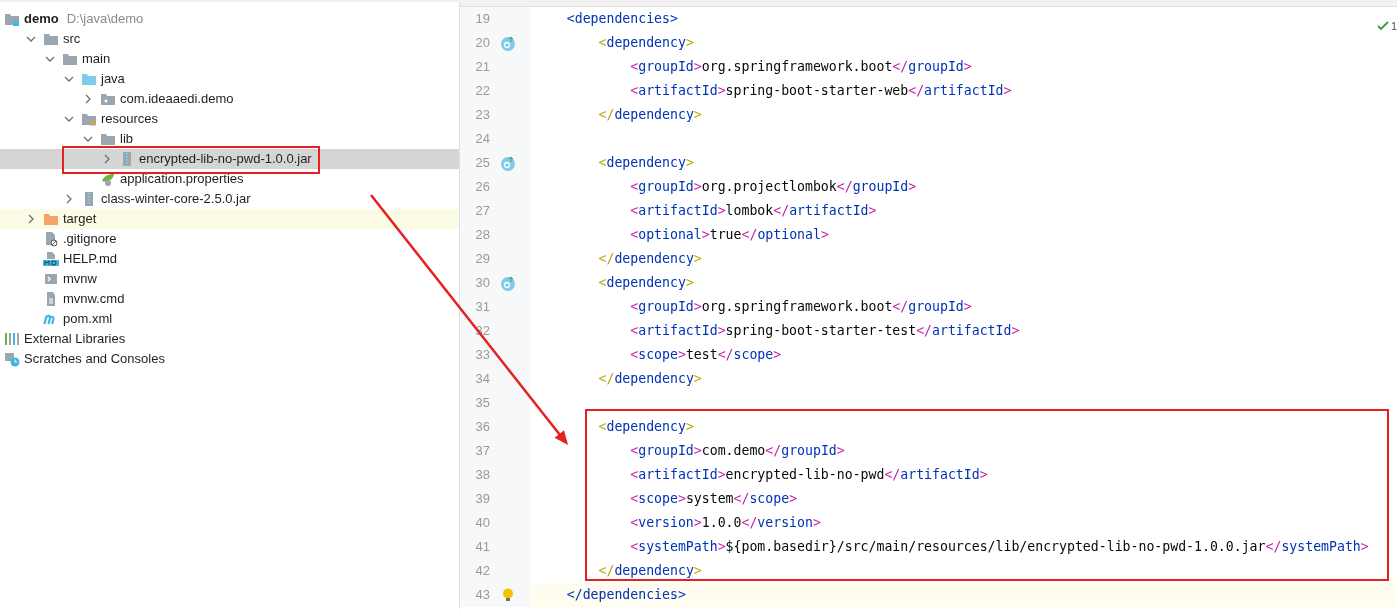  What do you see at coordinates (1382, 26) in the screenshot?
I see `check-icon` at bounding box center [1382, 26].